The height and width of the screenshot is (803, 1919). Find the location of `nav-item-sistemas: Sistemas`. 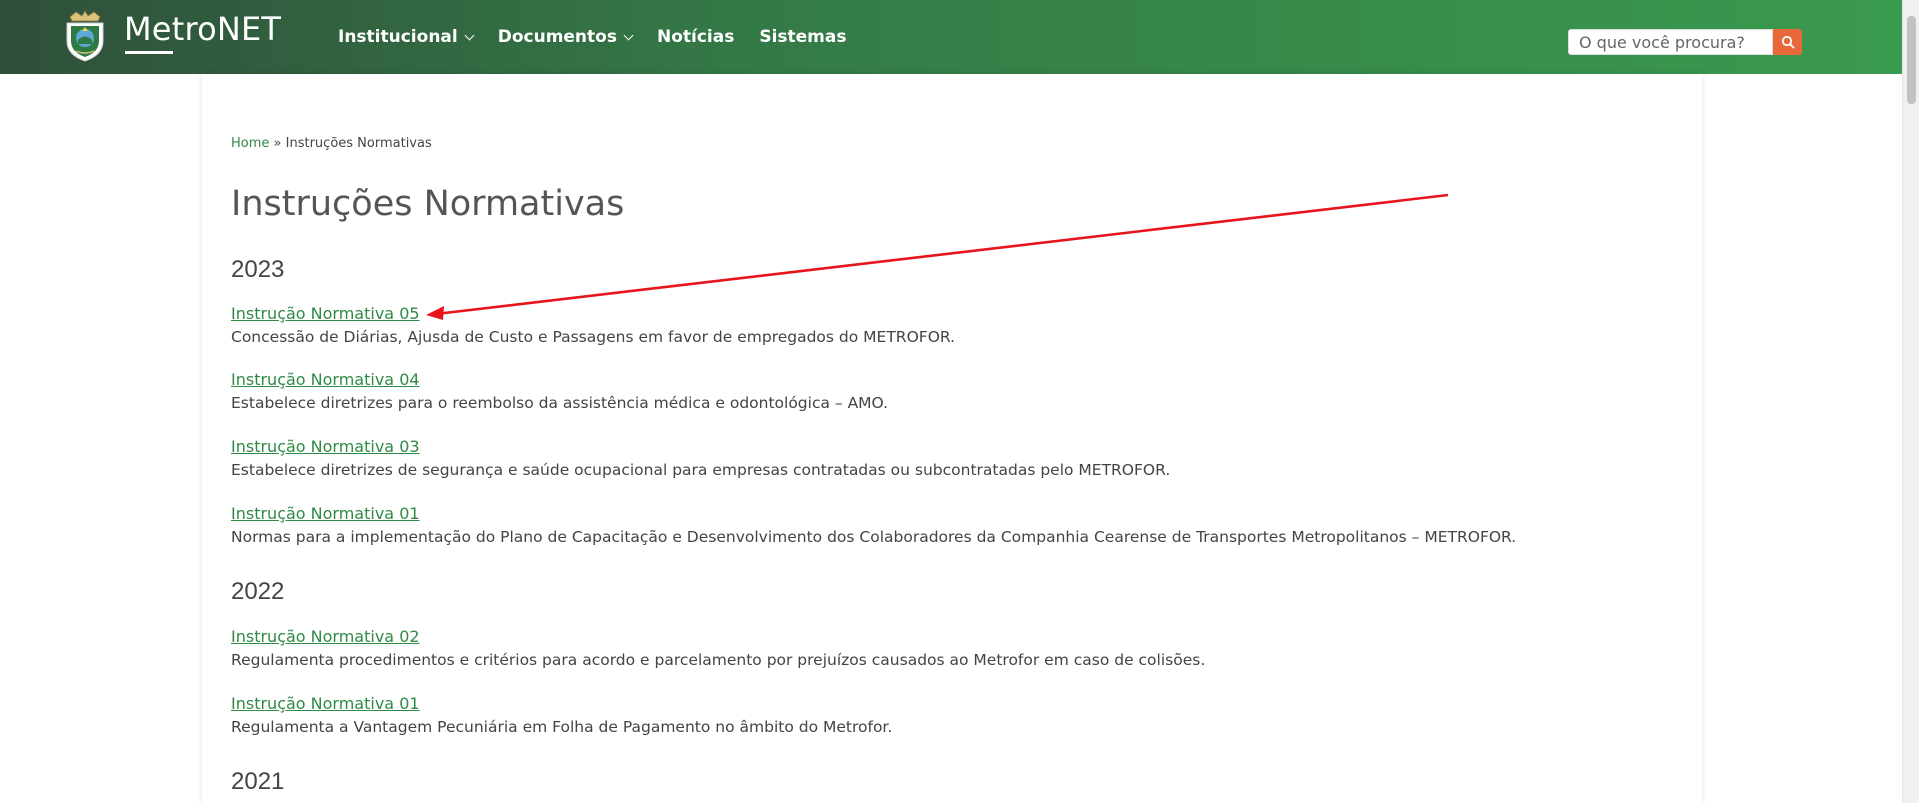

nav-item-sistemas: Sistemas is located at coordinates (802, 37).